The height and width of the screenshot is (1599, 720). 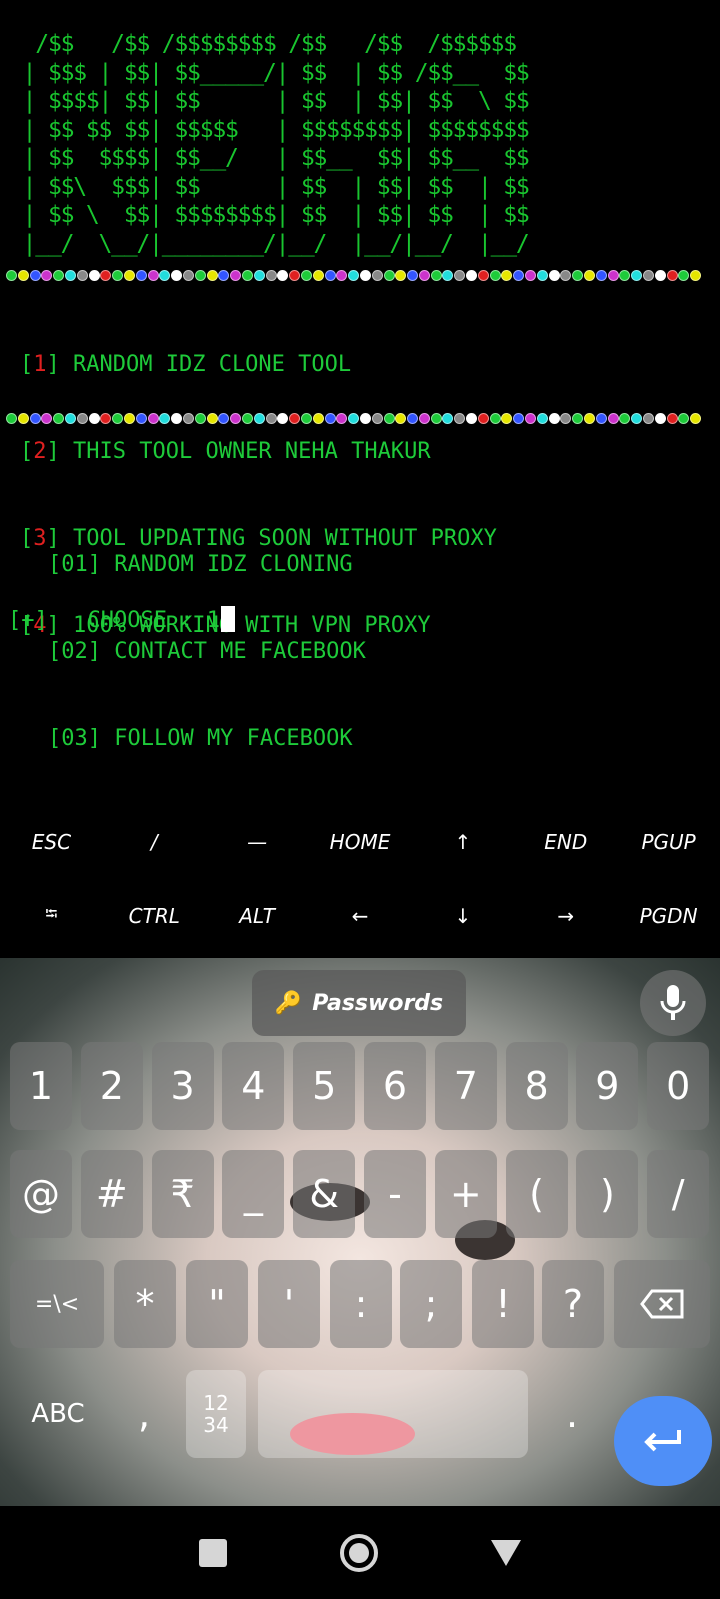 I want to click on symbol-key: !, so click(x=503, y=1304).